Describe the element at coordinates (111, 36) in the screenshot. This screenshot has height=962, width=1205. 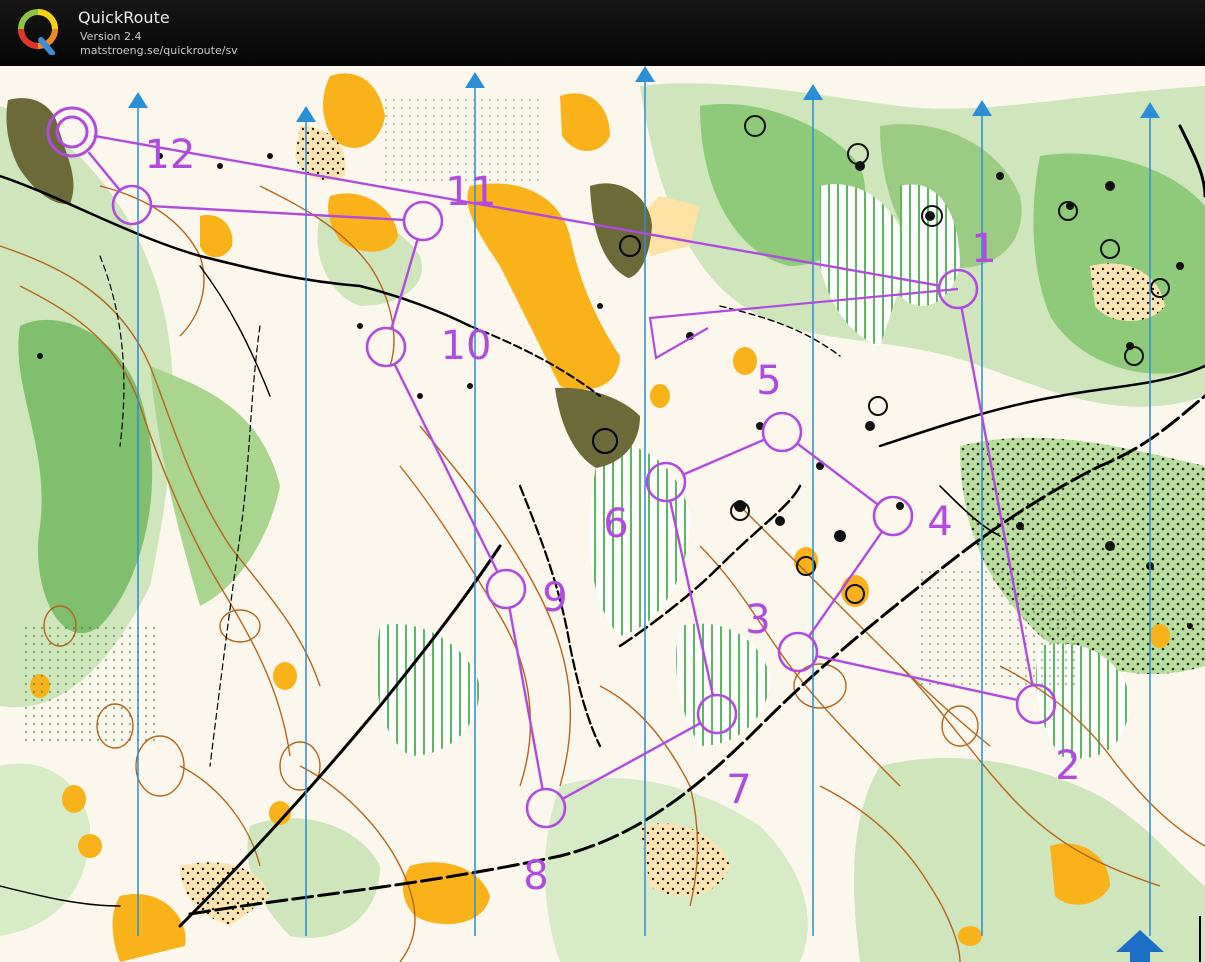
I see `app-version: Version 2.4` at that location.